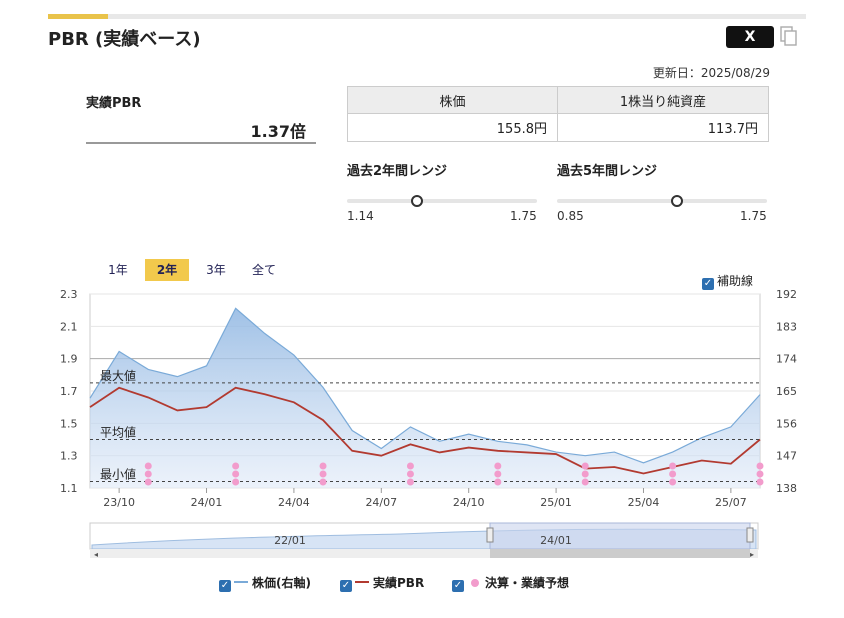 This screenshot has height=618, width=844. Describe the element at coordinates (570, 216) in the screenshot. I see `range-5y-min: 0.85` at that location.